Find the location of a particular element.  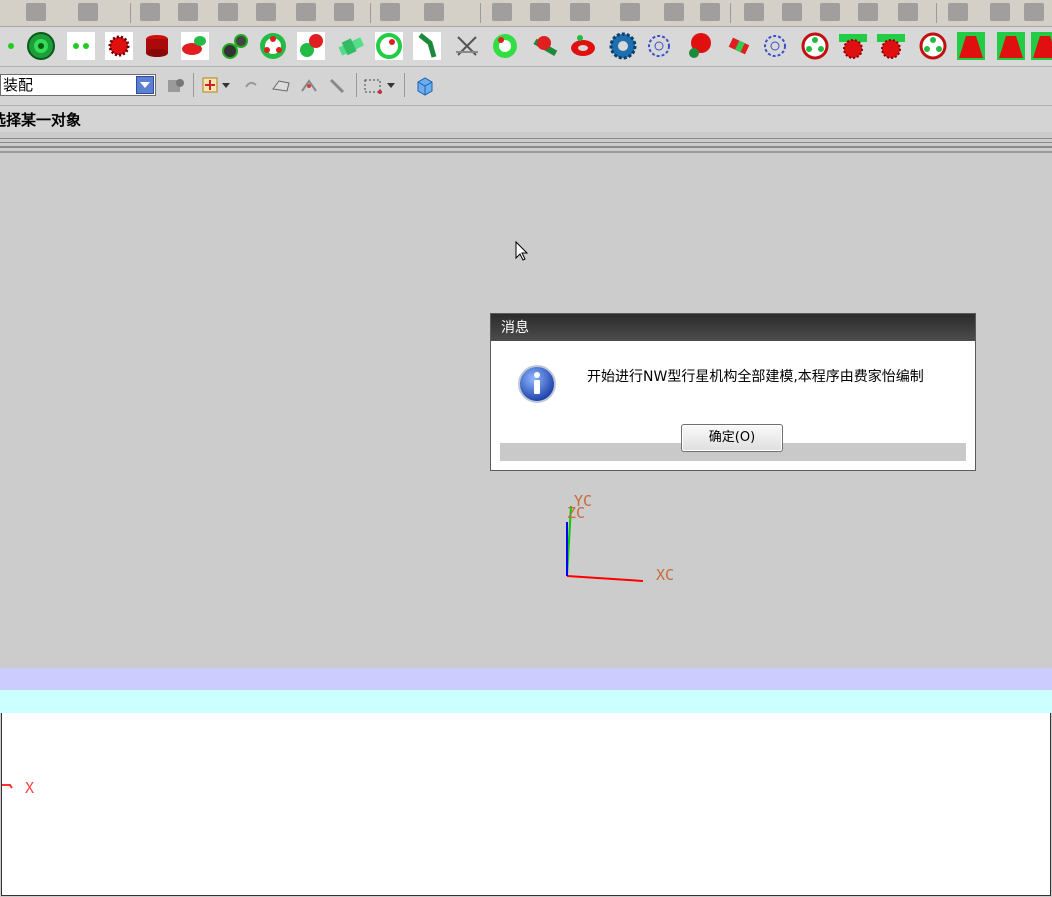

green-disc-icon is located at coordinates (505, 46).